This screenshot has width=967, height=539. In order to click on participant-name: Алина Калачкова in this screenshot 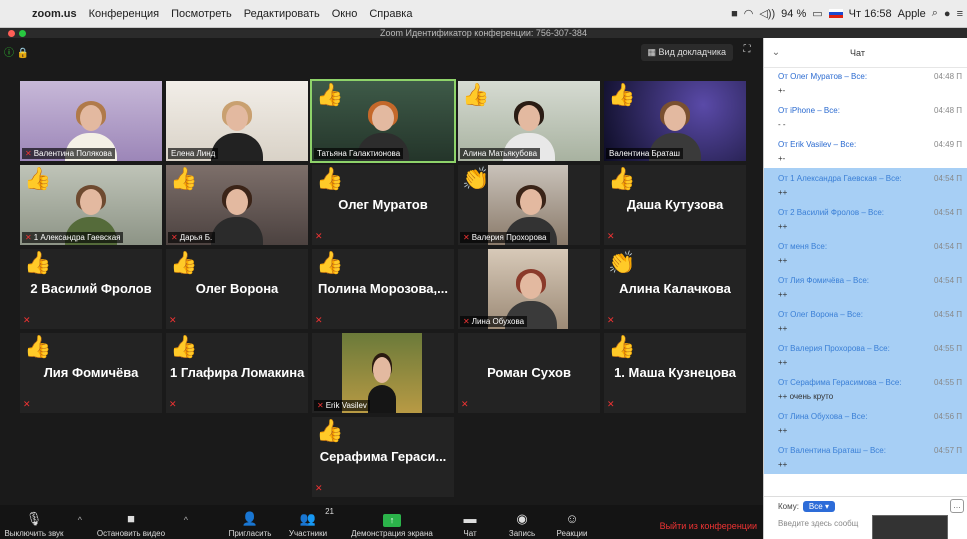, I will do `click(675, 288)`.